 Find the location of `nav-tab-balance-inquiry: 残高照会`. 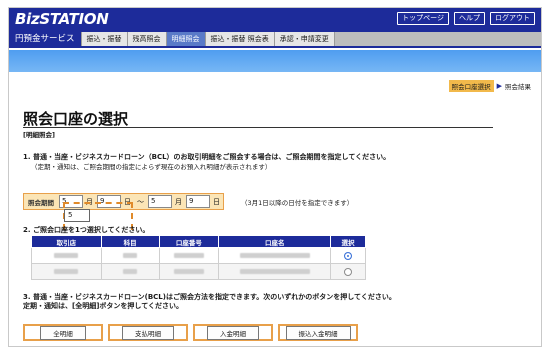

nav-tab-balance-inquiry: 残高照会 is located at coordinates (147, 39).